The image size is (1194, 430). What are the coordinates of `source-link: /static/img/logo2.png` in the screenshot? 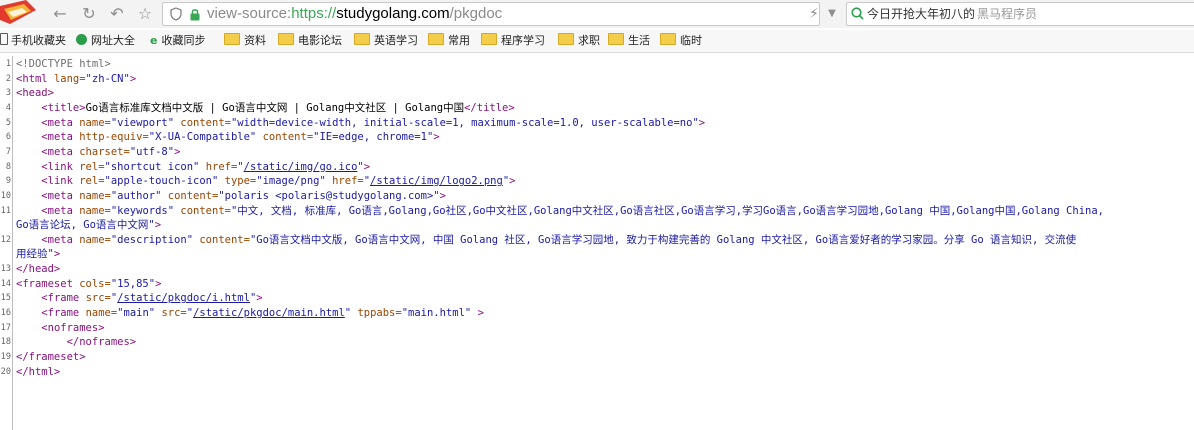 It's located at (436, 181).